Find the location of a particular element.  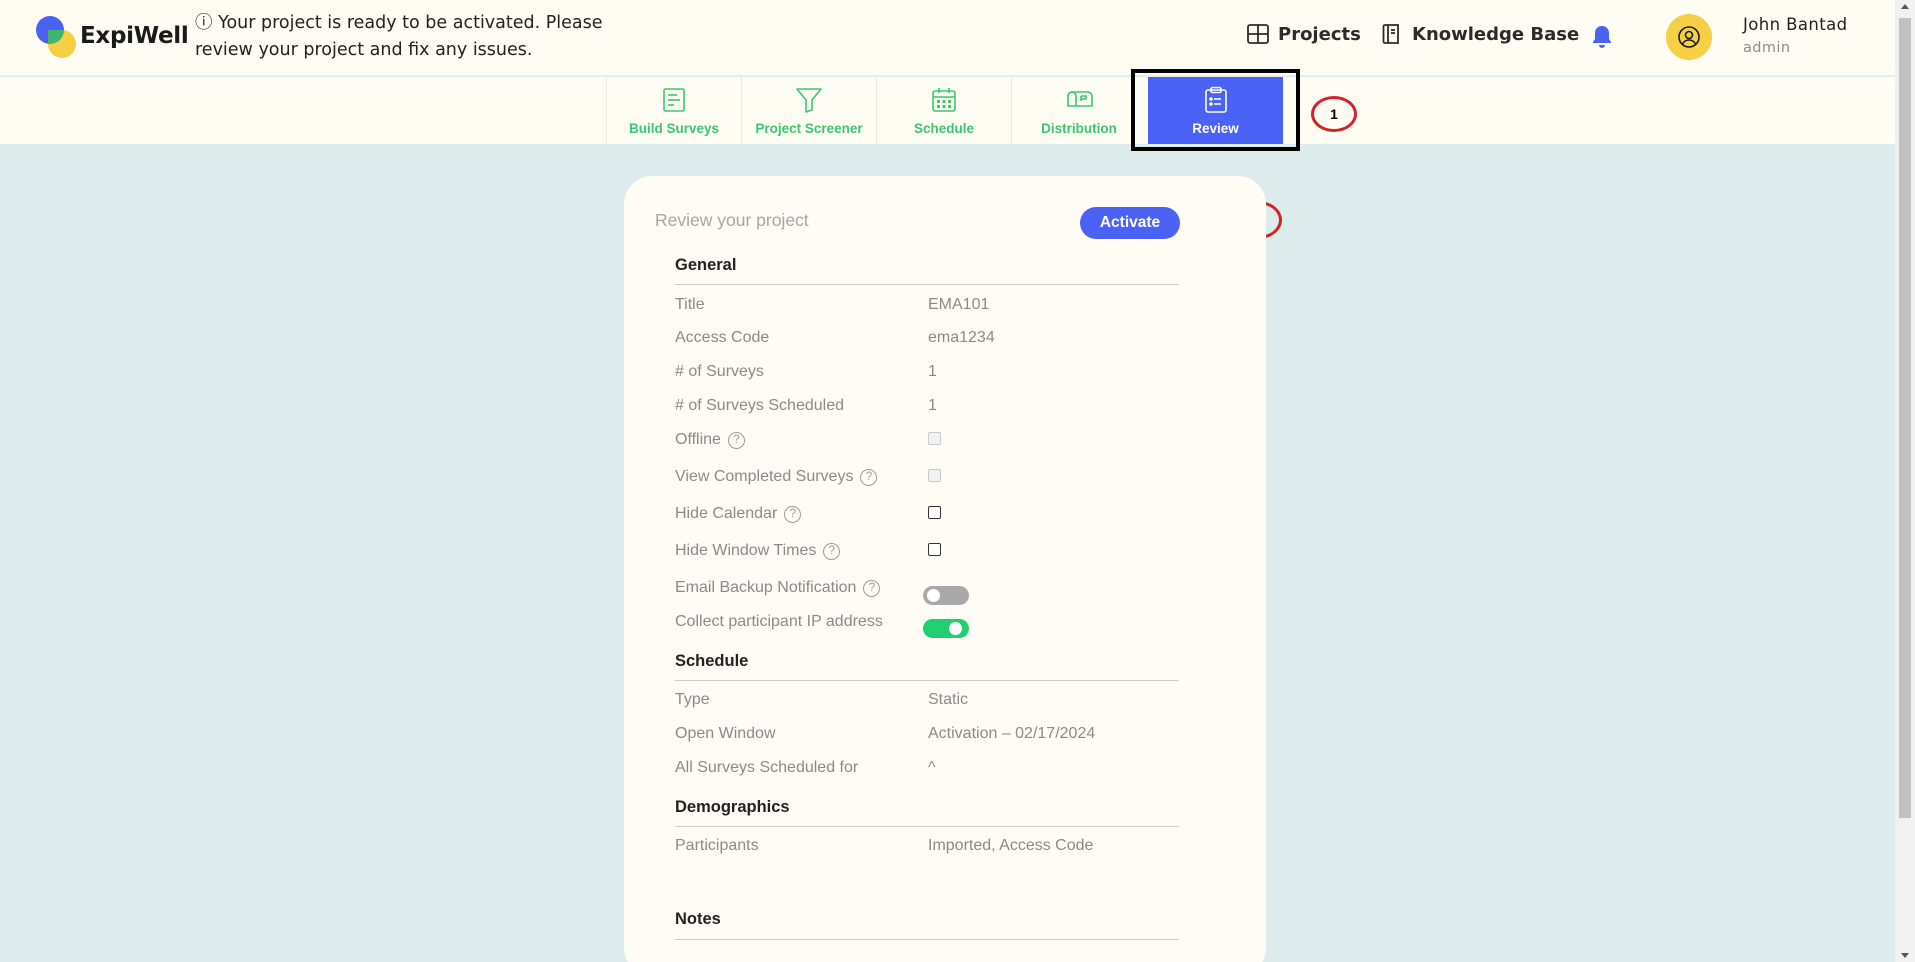

tab-project-screener: Project Screener is located at coordinates (808, 110).